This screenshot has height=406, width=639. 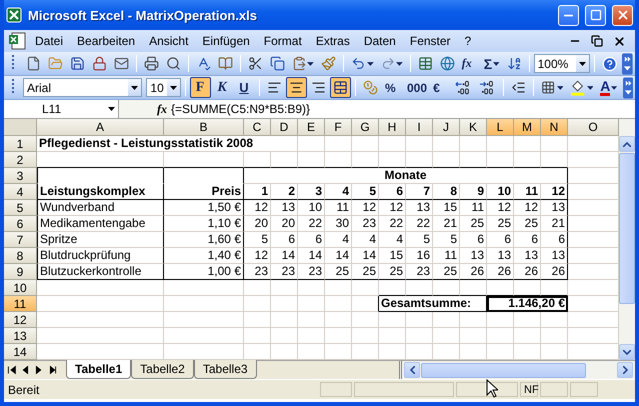 What do you see at coordinates (226, 41) in the screenshot?
I see `menu-item: Einfügen` at bounding box center [226, 41].